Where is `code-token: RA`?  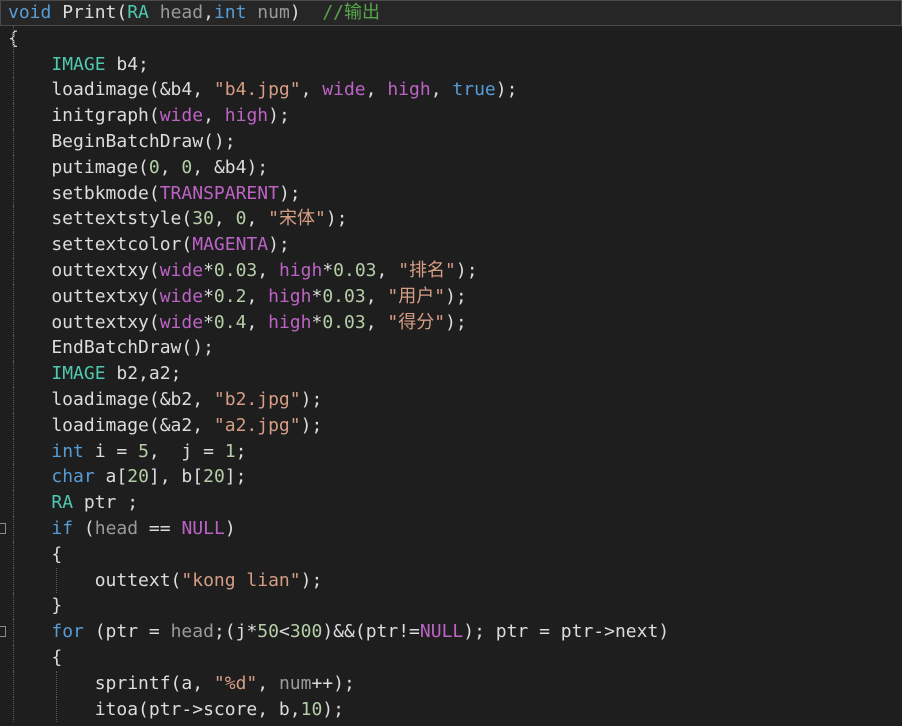
code-token: RA is located at coordinates (62, 503).